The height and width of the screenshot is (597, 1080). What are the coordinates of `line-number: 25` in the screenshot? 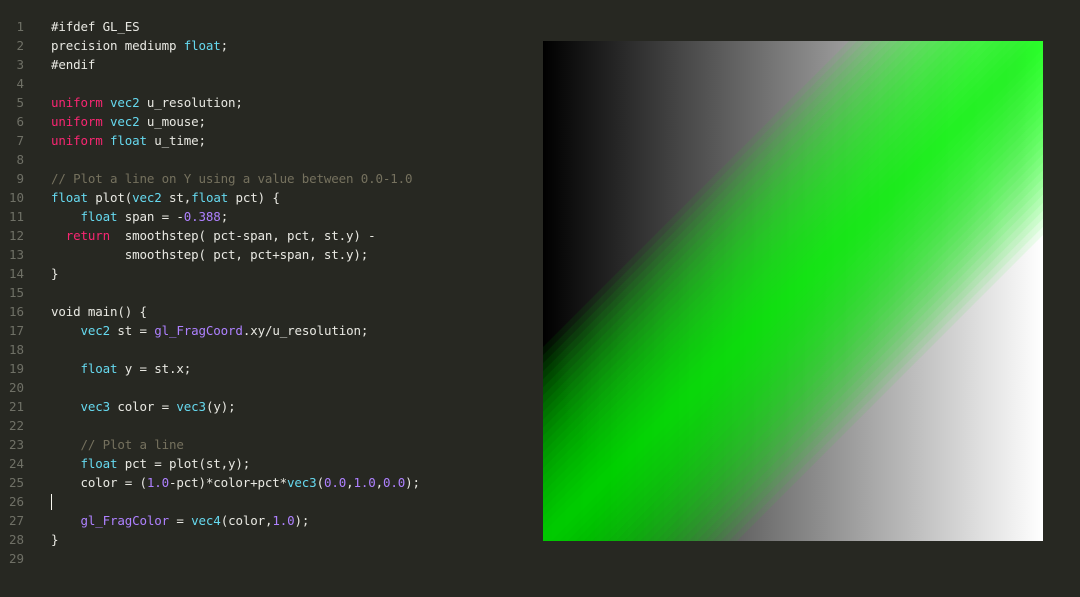 It's located at (16, 482).